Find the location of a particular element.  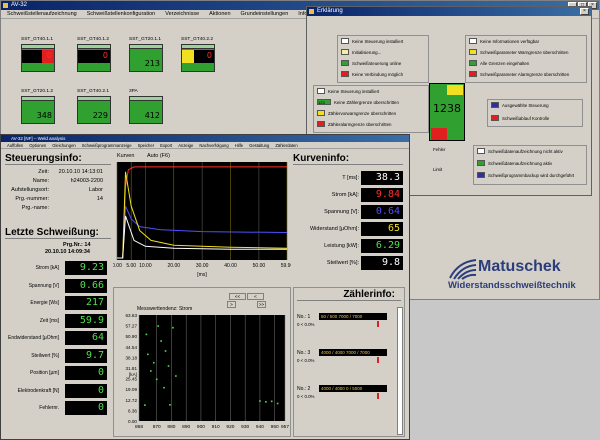

zaehler-marker is located at coordinates (378, 324).